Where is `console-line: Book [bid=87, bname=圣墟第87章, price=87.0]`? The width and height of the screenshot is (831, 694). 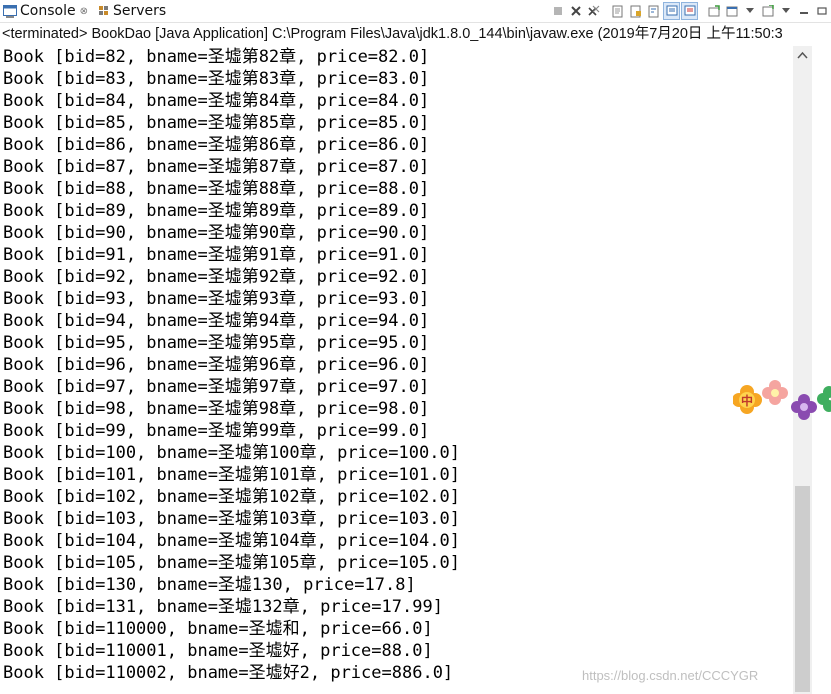
console-line: Book [bid=87, bname=圣墟第87章, price=87.0] is located at coordinates (216, 167).